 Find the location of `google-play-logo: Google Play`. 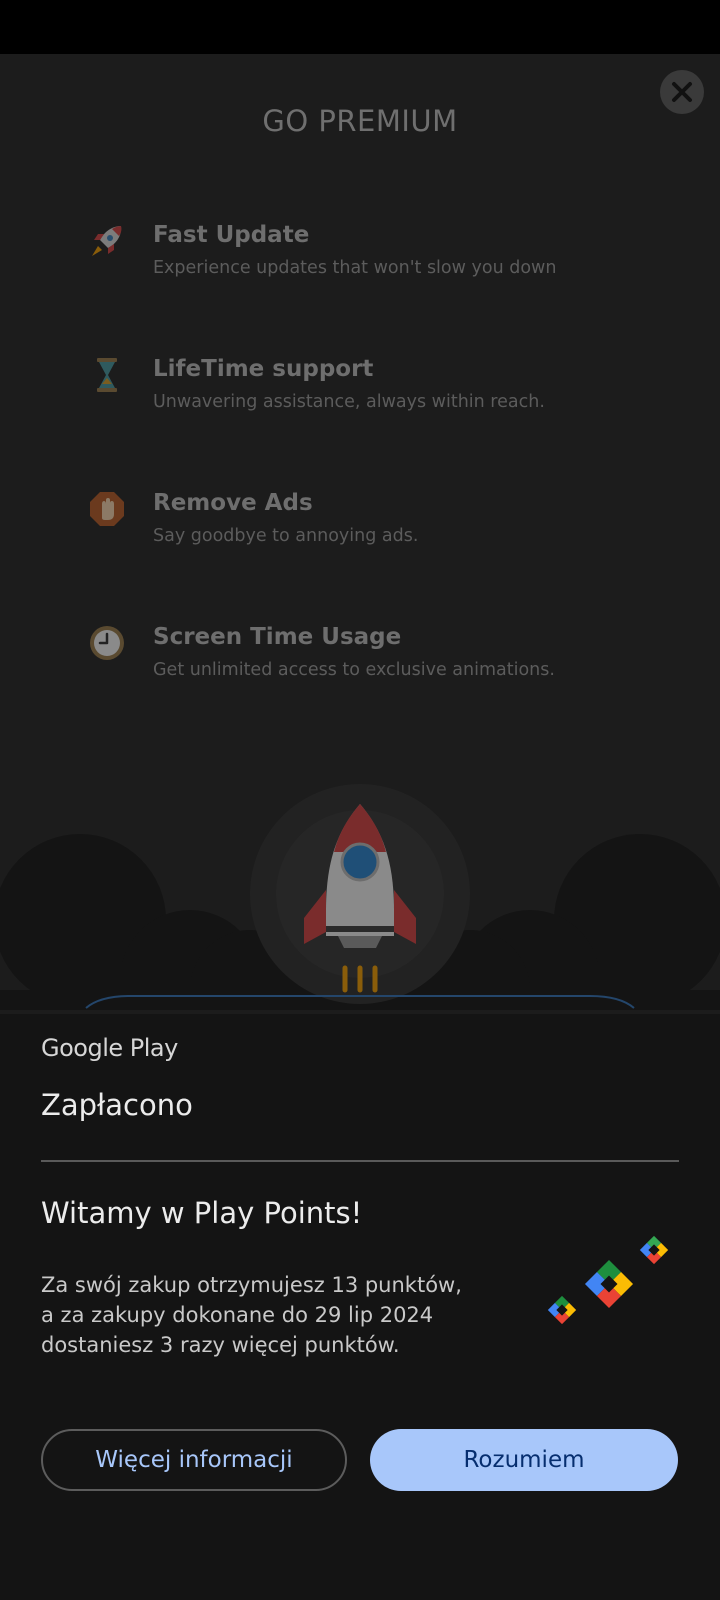

google-play-logo: Google Play is located at coordinates (109, 1048).